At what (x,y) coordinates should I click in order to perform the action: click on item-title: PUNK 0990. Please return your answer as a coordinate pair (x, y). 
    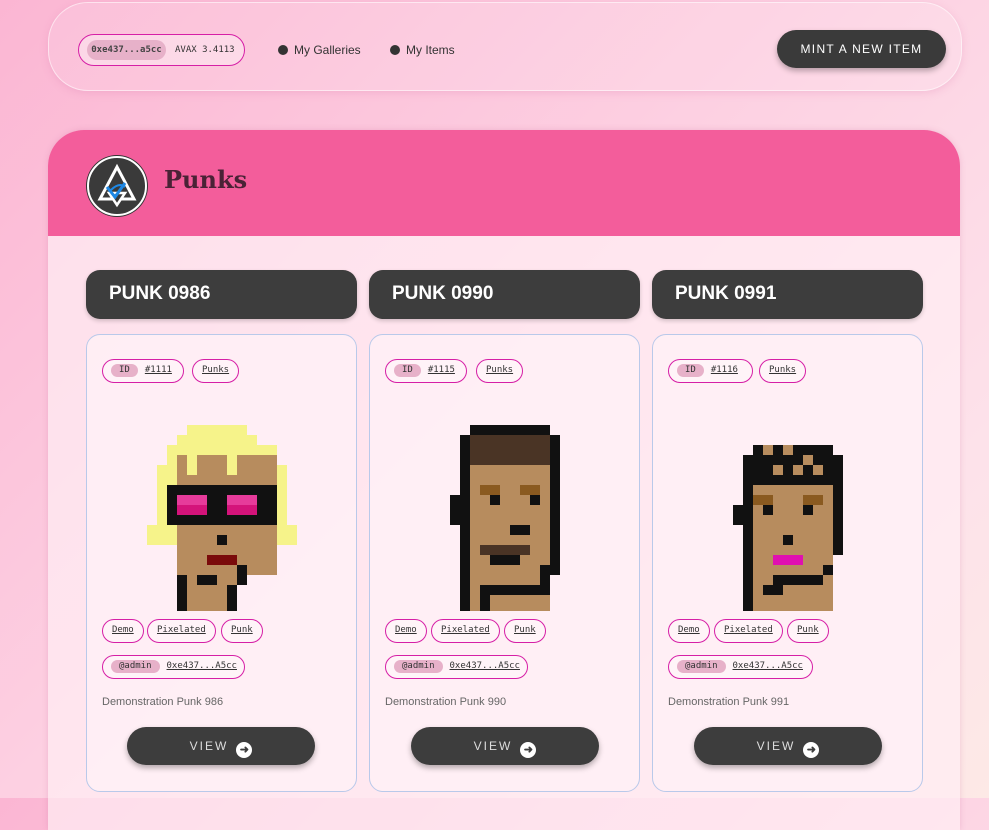
    Looking at the image, I should click on (443, 293).